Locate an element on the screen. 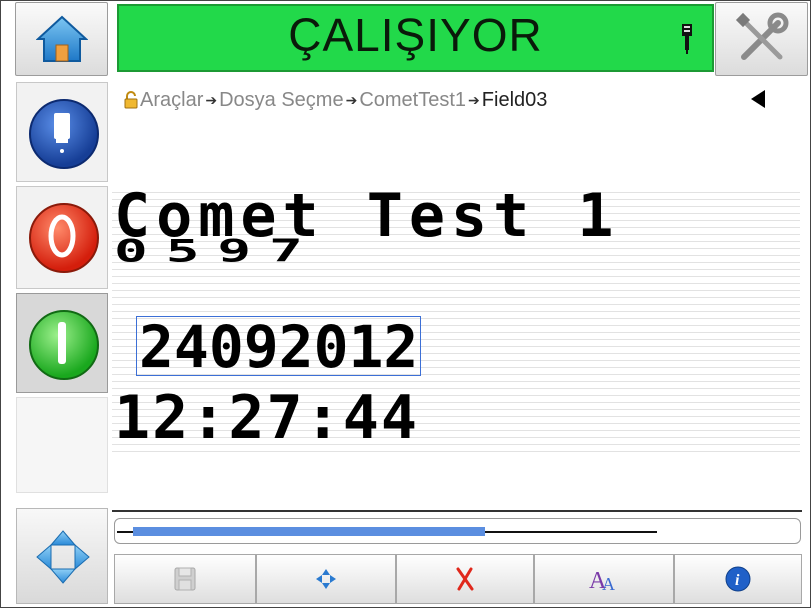 The height and width of the screenshot is (608, 811). stop-button is located at coordinates (62, 237).